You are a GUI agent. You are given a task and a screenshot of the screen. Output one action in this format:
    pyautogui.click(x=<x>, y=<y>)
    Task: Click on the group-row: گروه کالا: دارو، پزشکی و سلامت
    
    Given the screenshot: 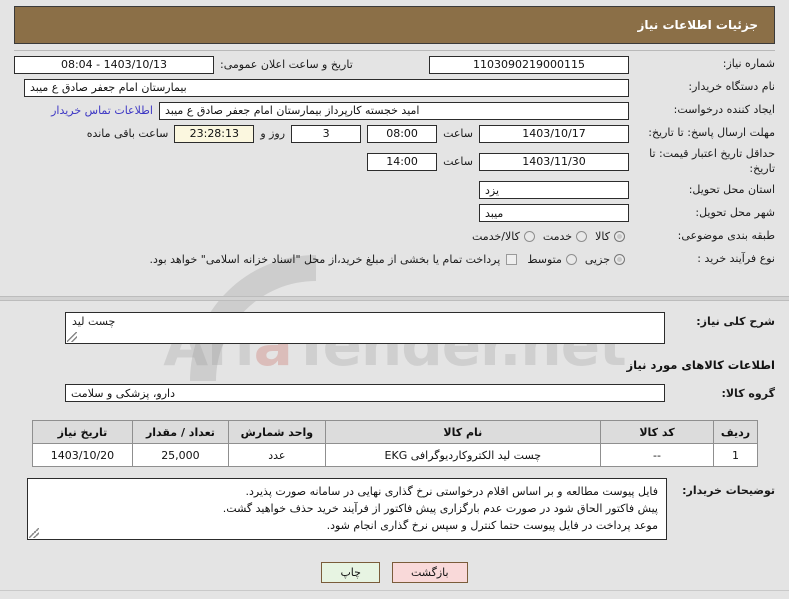 What is the action you would take?
    pyautogui.click(x=394, y=393)
    